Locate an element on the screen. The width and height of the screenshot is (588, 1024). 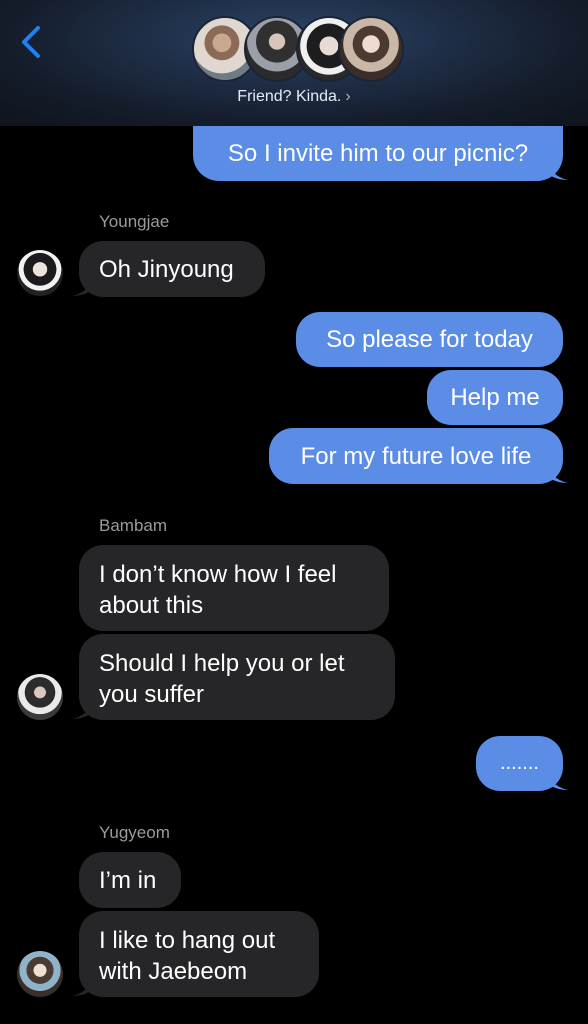
back-button is located at coordinates (32, 42).